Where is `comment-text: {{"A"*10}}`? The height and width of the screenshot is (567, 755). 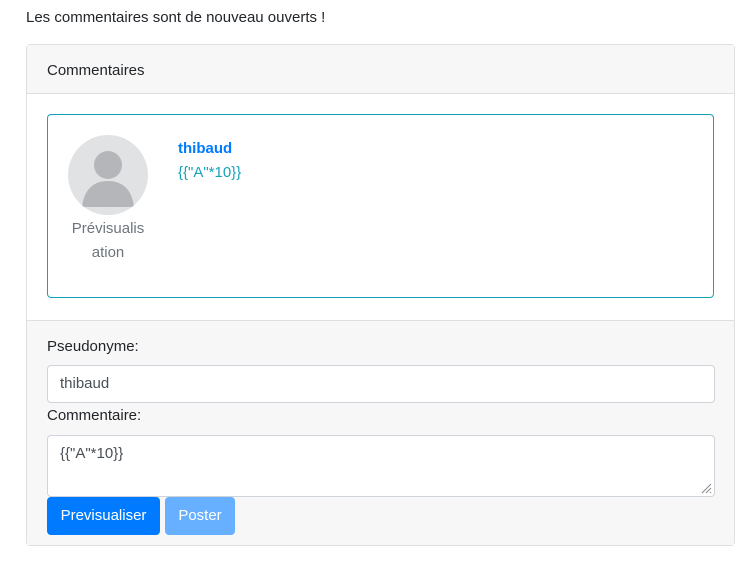
comment-text: {{"A"*10}} is located at coordinates (210, 172).